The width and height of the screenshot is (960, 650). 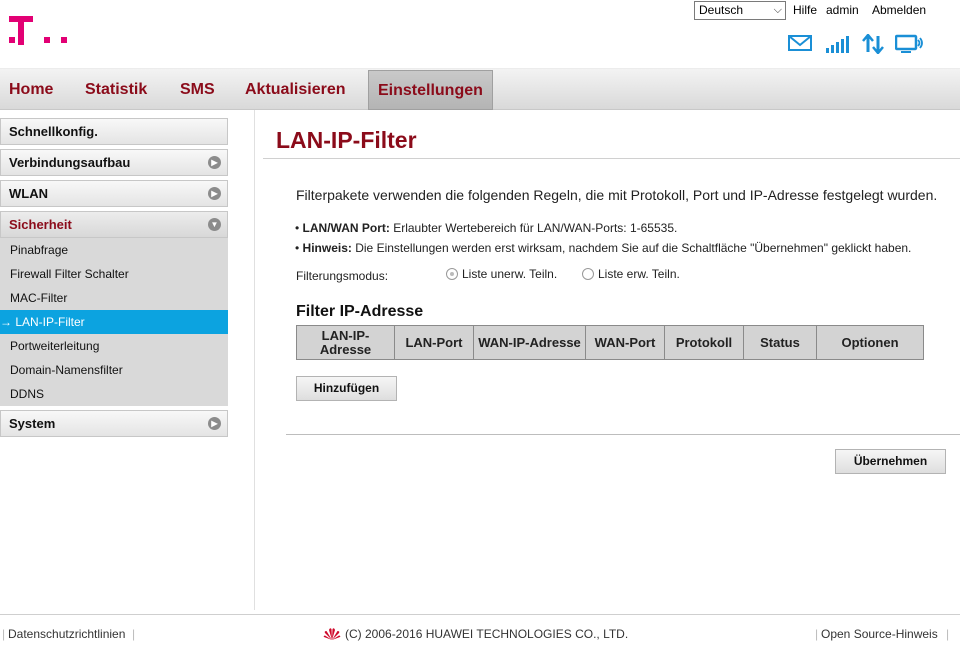 I want to click on filter-section-title: Filter IP-Adresse, so click(x=360, y=311).